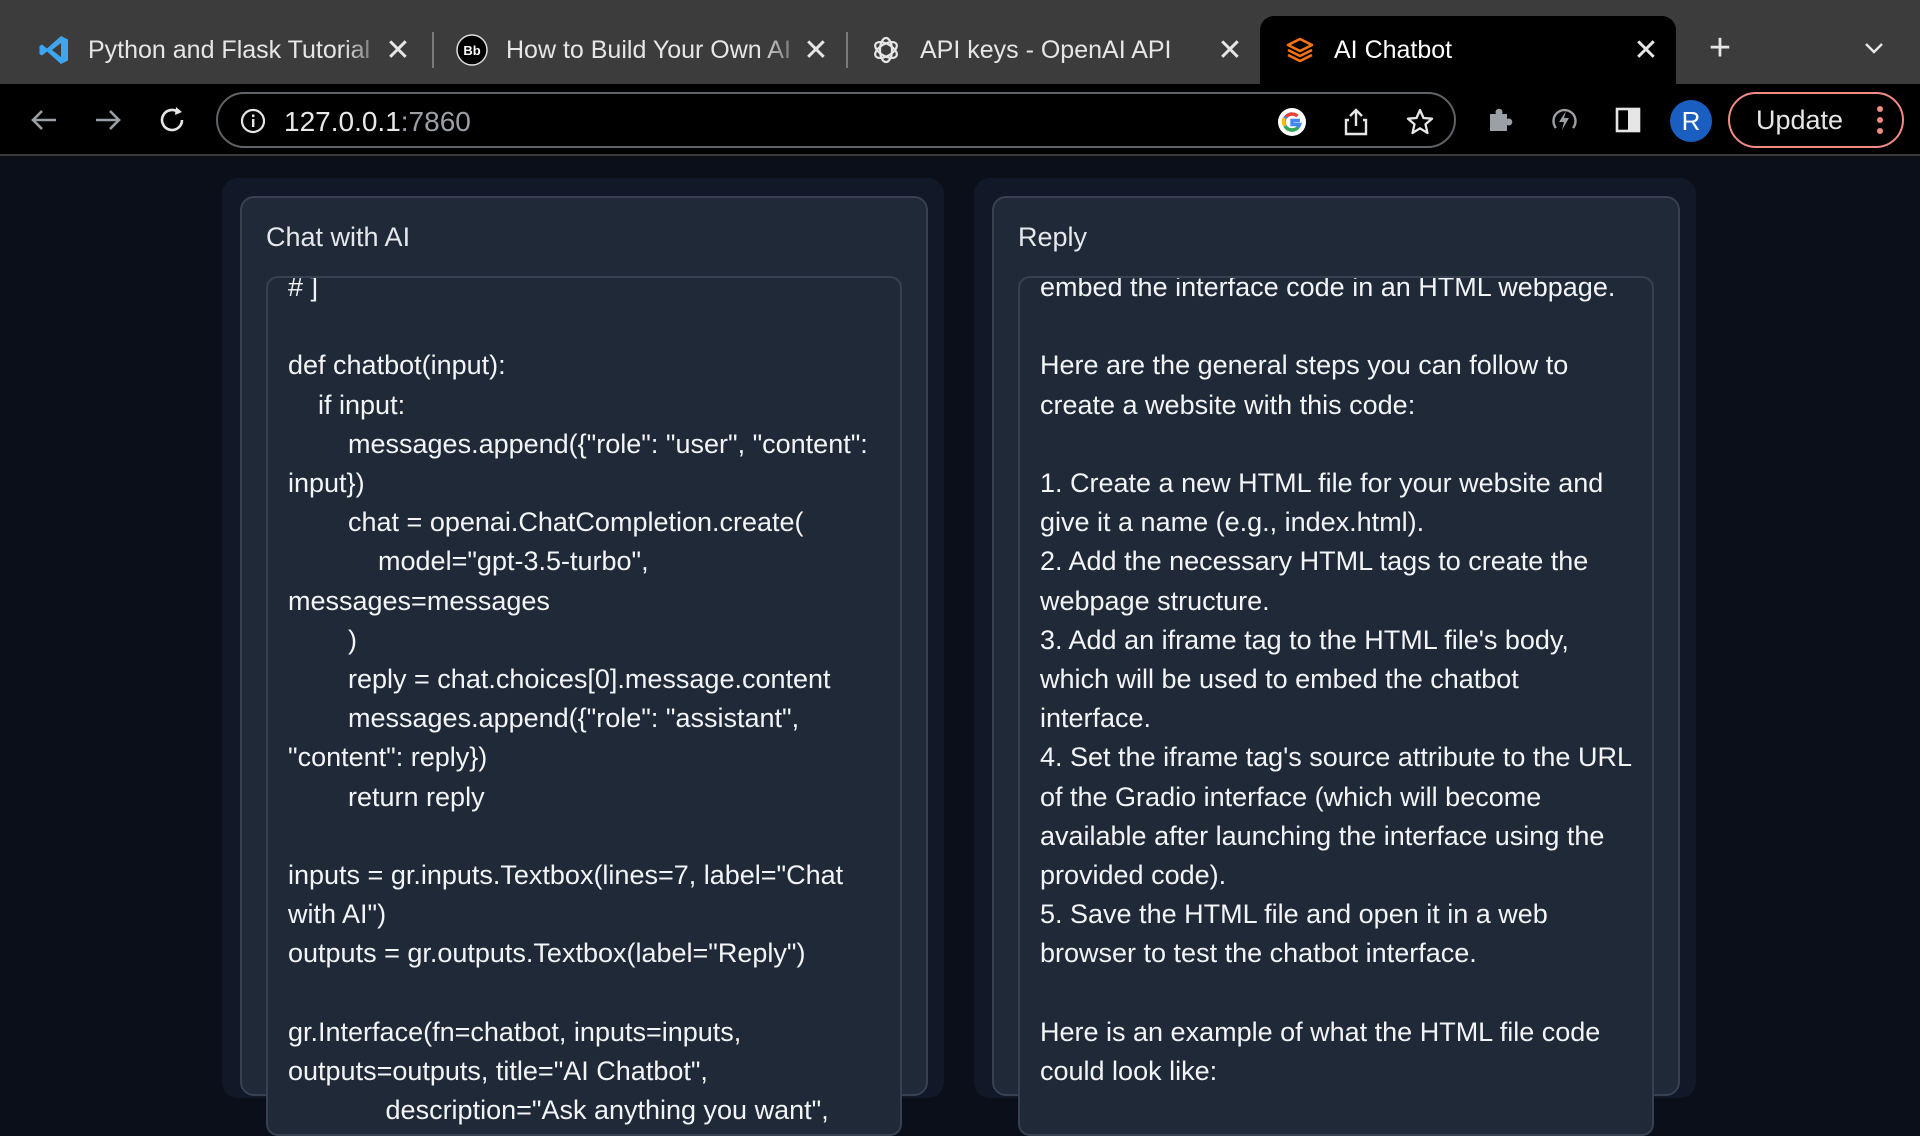  What do you see at coordinates (44, 120) in the screenshot?
I see `back-arrow-icon` at bounding box center [44, 120].